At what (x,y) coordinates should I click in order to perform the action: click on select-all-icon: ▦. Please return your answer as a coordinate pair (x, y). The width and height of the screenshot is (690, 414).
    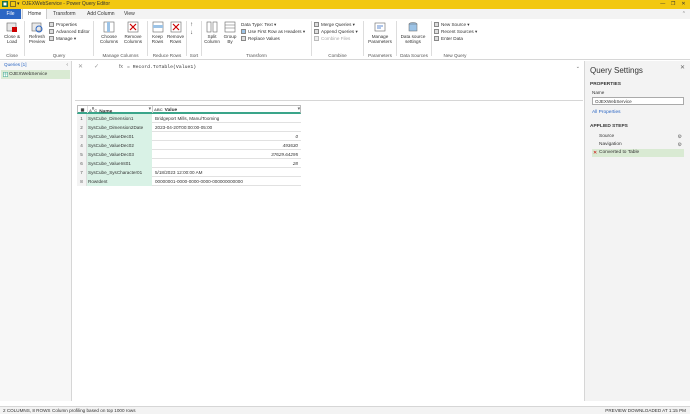
    Looking at the image, I should click on (83, 109).